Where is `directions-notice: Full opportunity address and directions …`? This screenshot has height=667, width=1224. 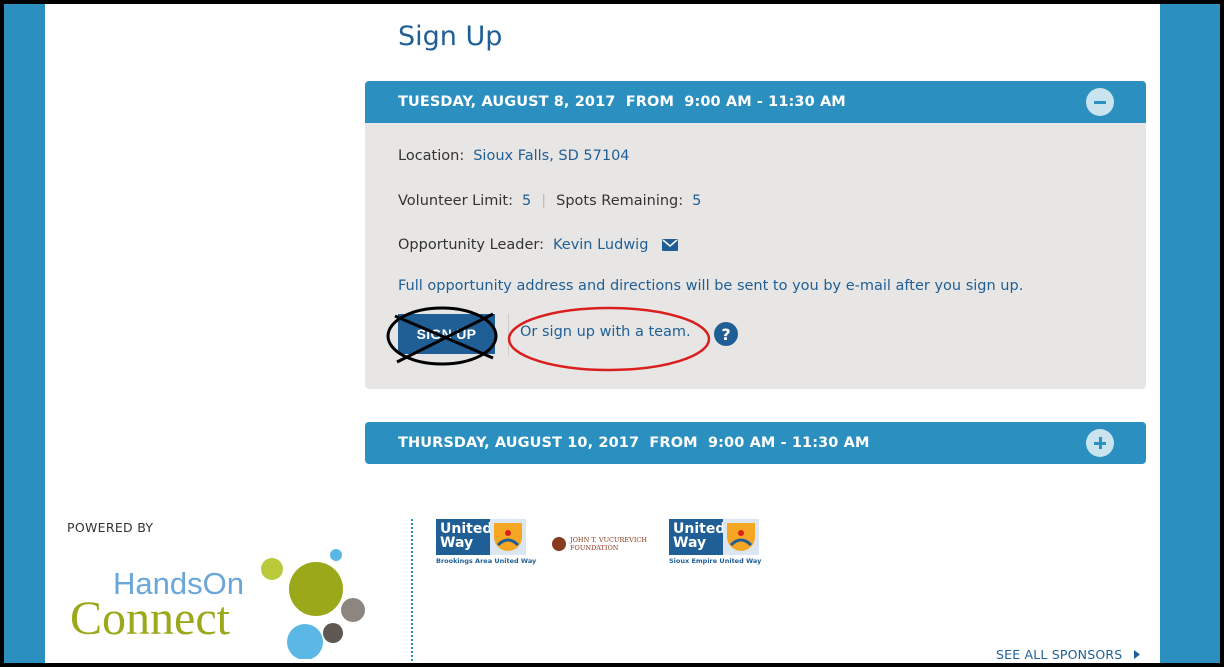 directions-notice: Full opportunity address and directions … is located at coordinates (711, 286).